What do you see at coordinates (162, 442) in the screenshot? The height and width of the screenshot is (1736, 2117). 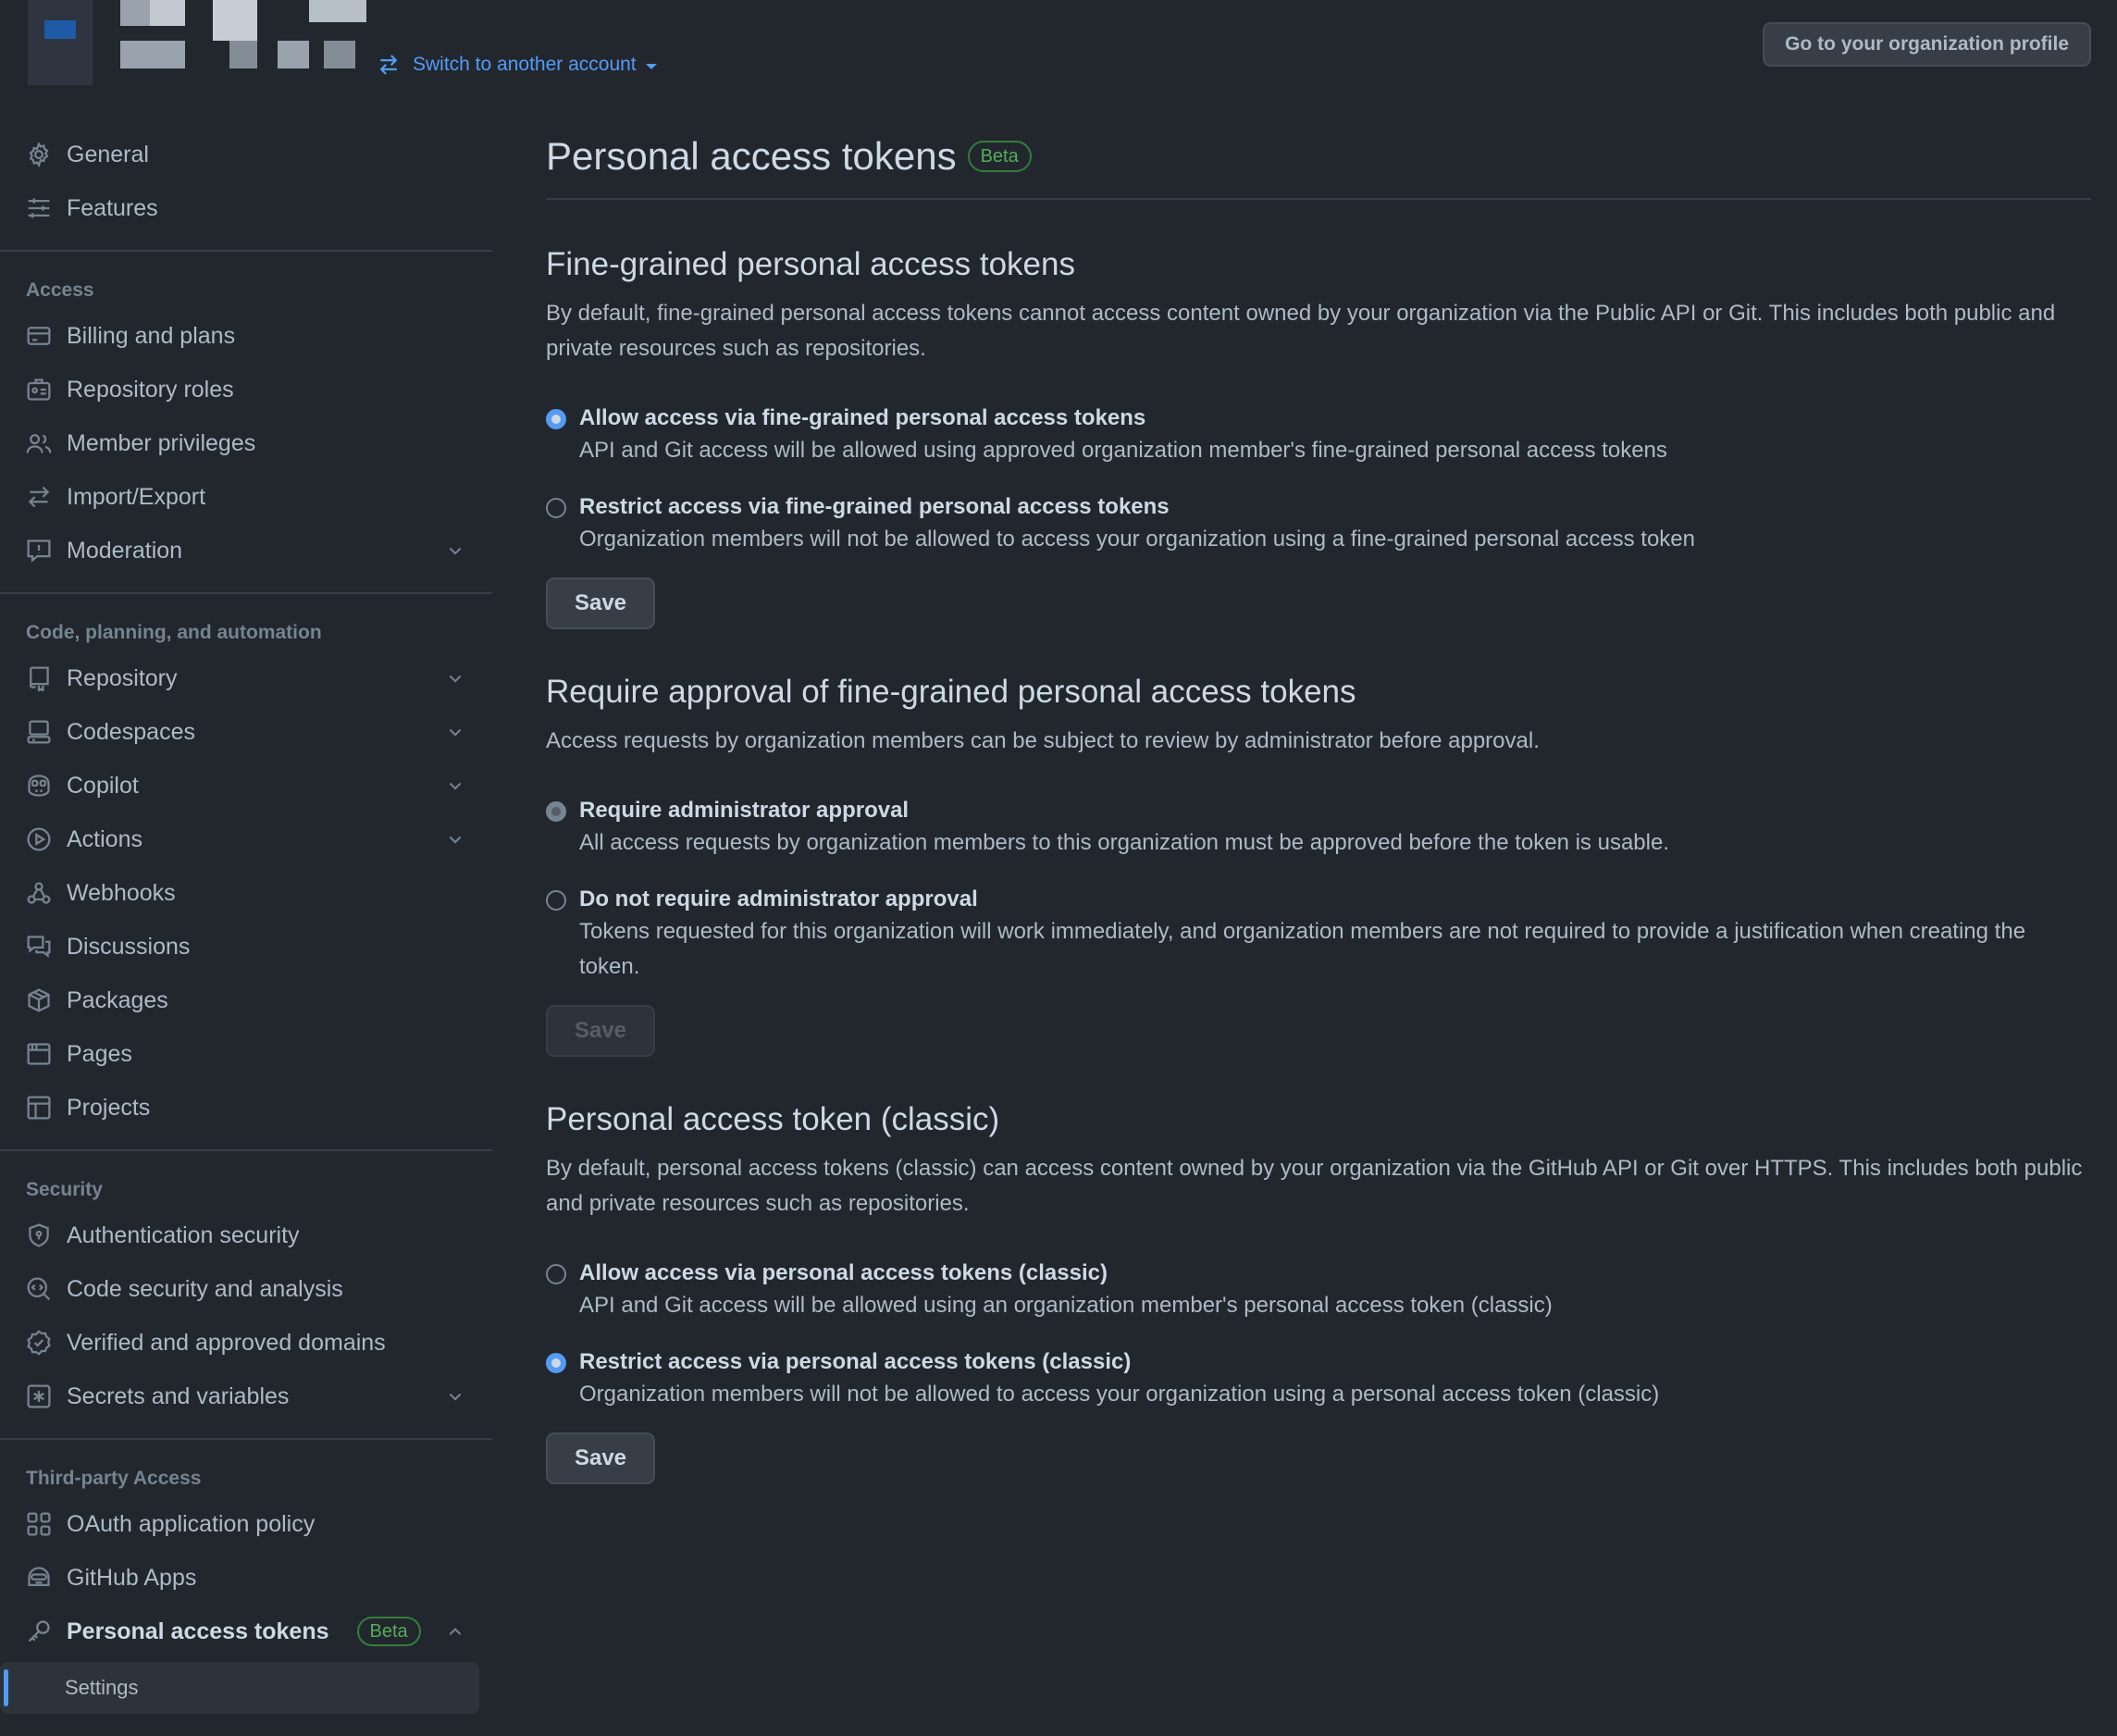 I see `sidebar-item-label: Member privileges` at bounding box center [162, 442].